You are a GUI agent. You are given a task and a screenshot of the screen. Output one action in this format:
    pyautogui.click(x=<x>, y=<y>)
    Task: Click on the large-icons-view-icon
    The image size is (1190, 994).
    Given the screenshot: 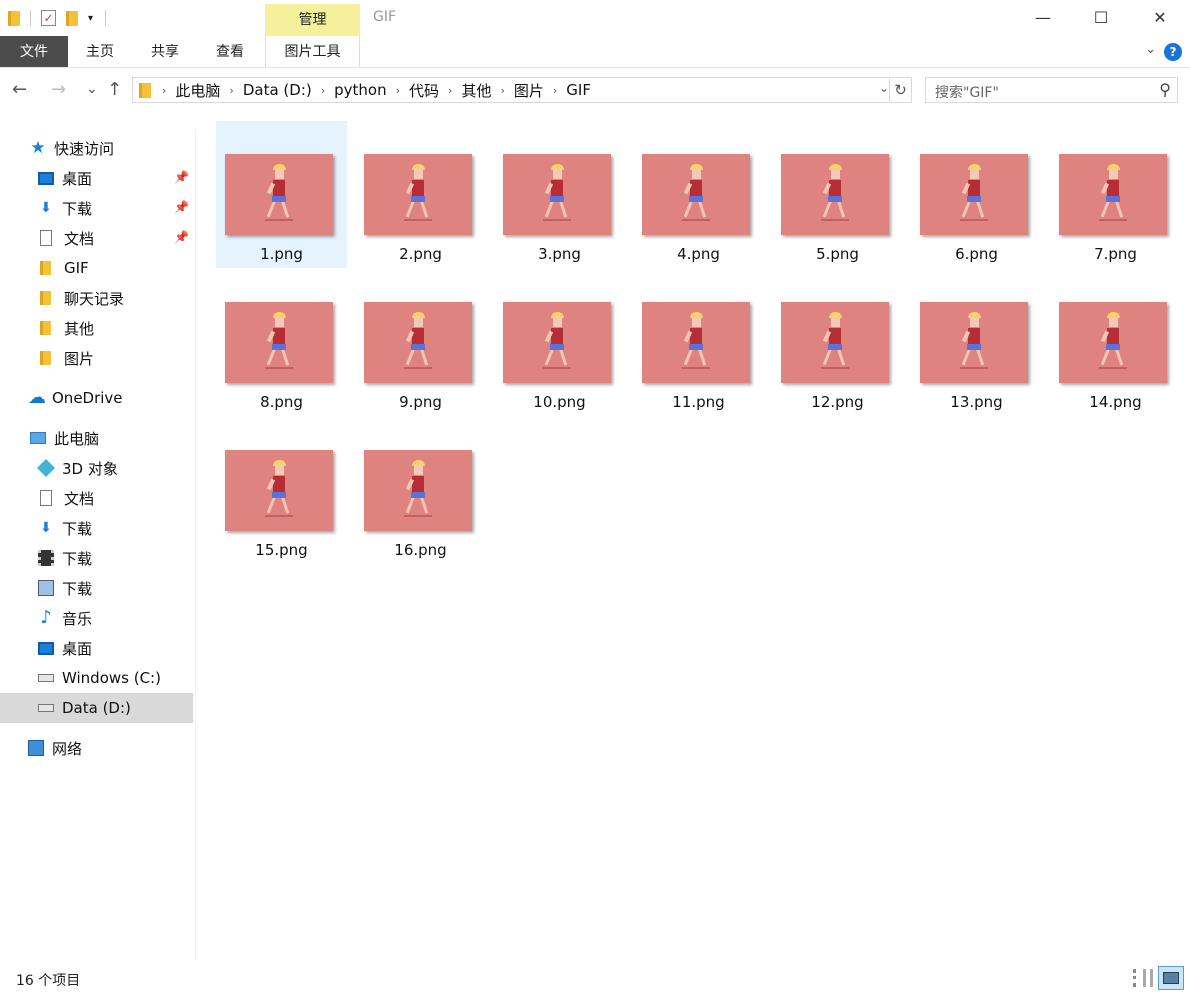 What is the action you would take?
    pyautogui.click(x=1171, y=978)
    